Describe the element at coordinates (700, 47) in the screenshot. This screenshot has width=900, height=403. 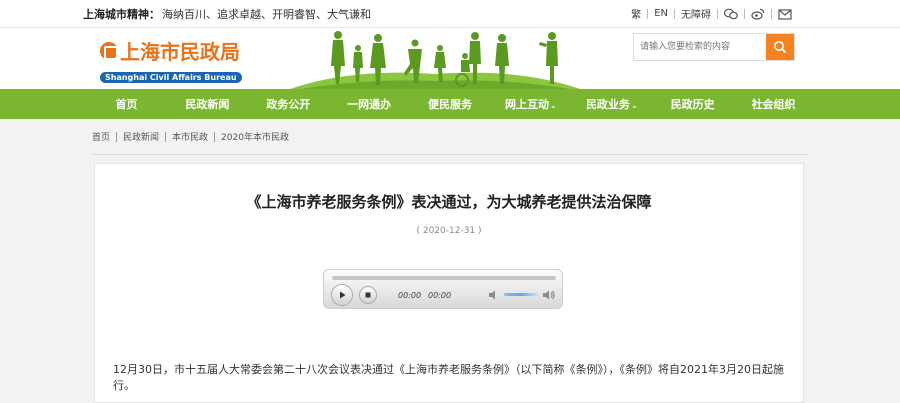
I see `search-input` at that location.